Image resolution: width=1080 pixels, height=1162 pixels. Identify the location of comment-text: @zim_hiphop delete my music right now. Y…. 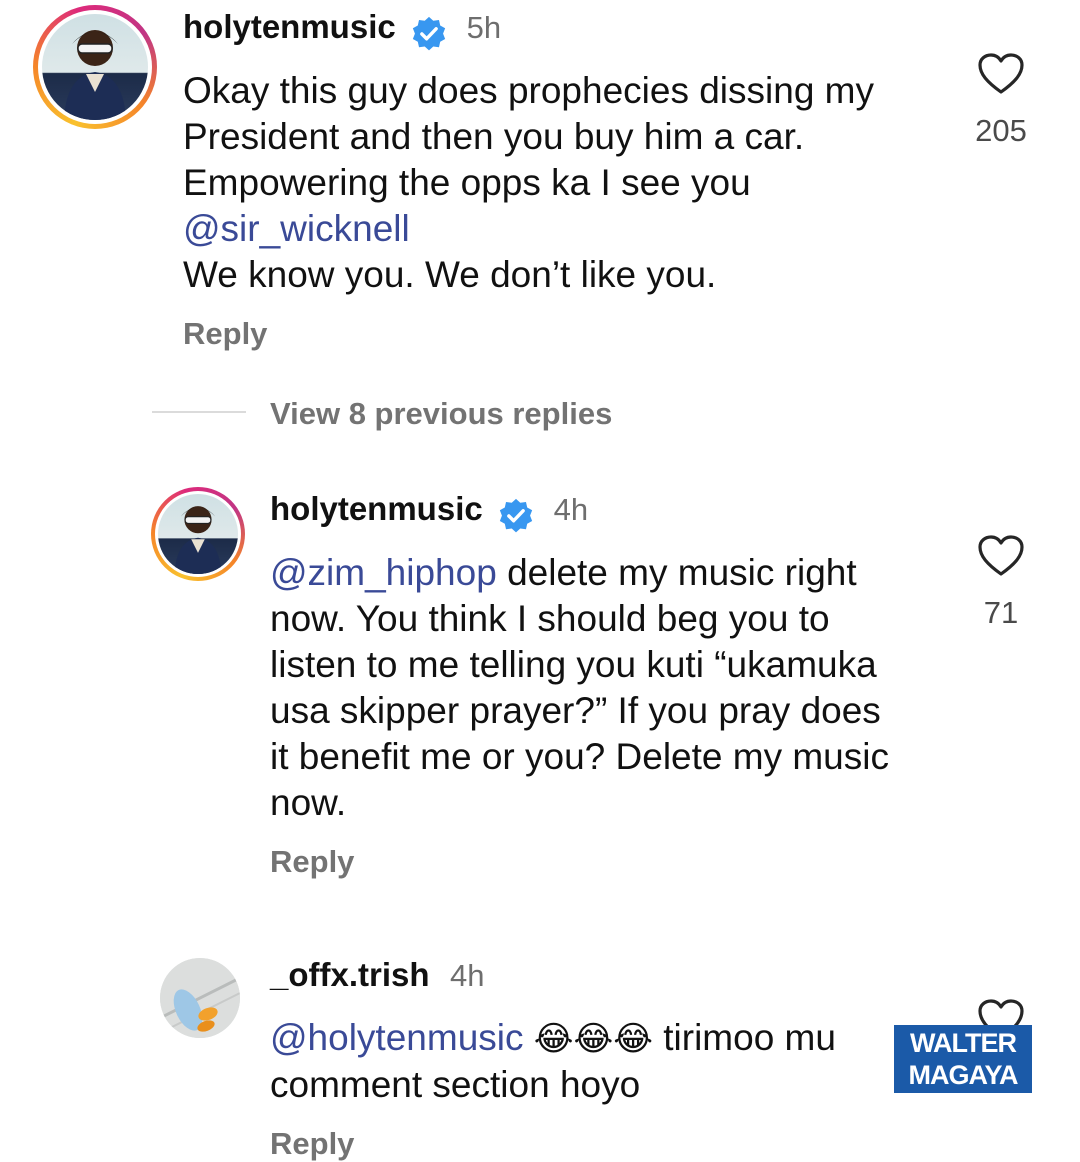
(610, 688).